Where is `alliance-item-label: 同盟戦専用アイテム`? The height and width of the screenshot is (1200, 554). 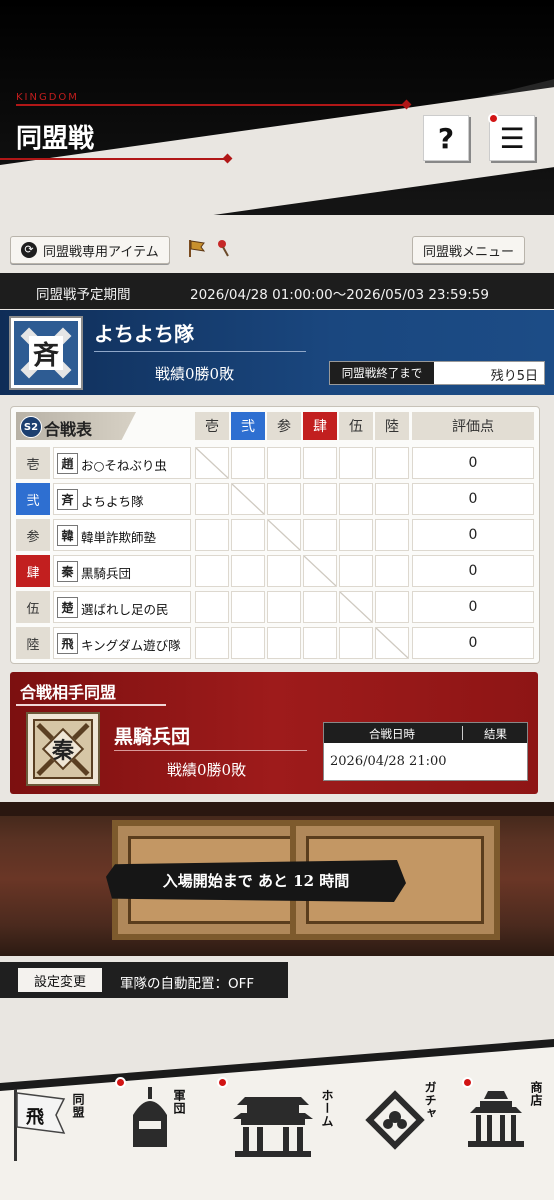 alliance-item-label: 同盟戦専用アイテム is located at coordinates (101, 252).